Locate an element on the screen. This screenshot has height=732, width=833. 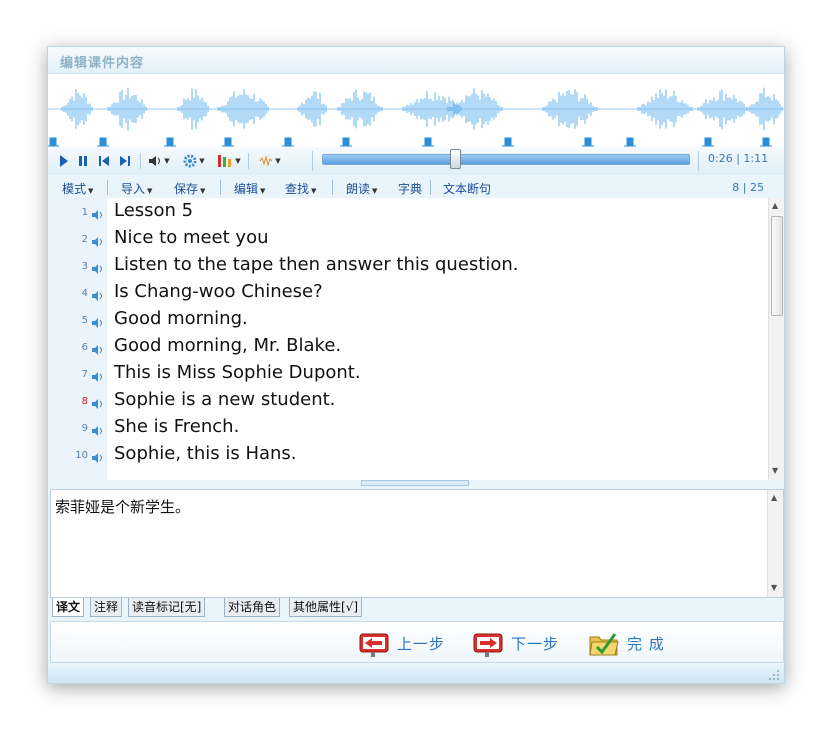
window-title: 编辑课件内容 is located at coordinates (102, 63).